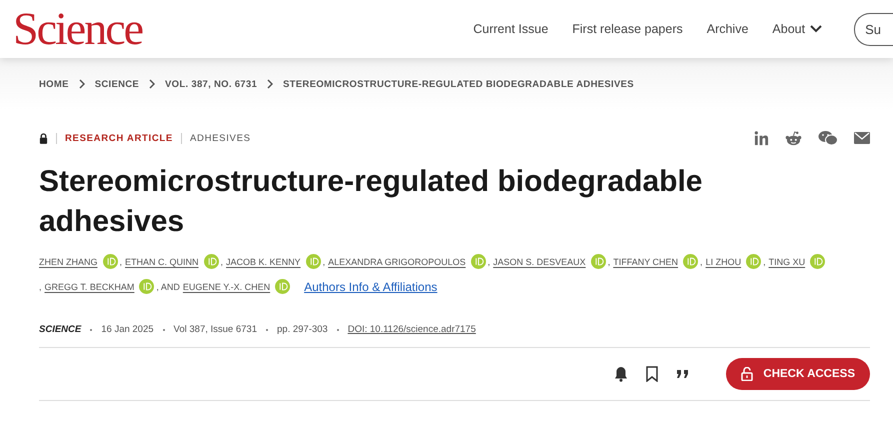 This screenshot has height=430, width=893. What do you see at coordinates (119, 138) in the screenshot?
I see `article-type-link: RESEARCH ARTICLE` at bounding box center [119, 138].